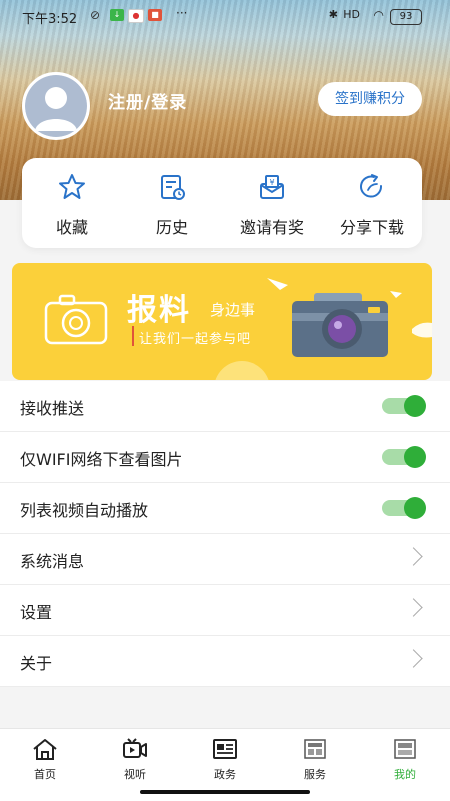  Describe the element at coordinates (404, 508) in the screenshot. I see `autoplay-toggle` at that location.